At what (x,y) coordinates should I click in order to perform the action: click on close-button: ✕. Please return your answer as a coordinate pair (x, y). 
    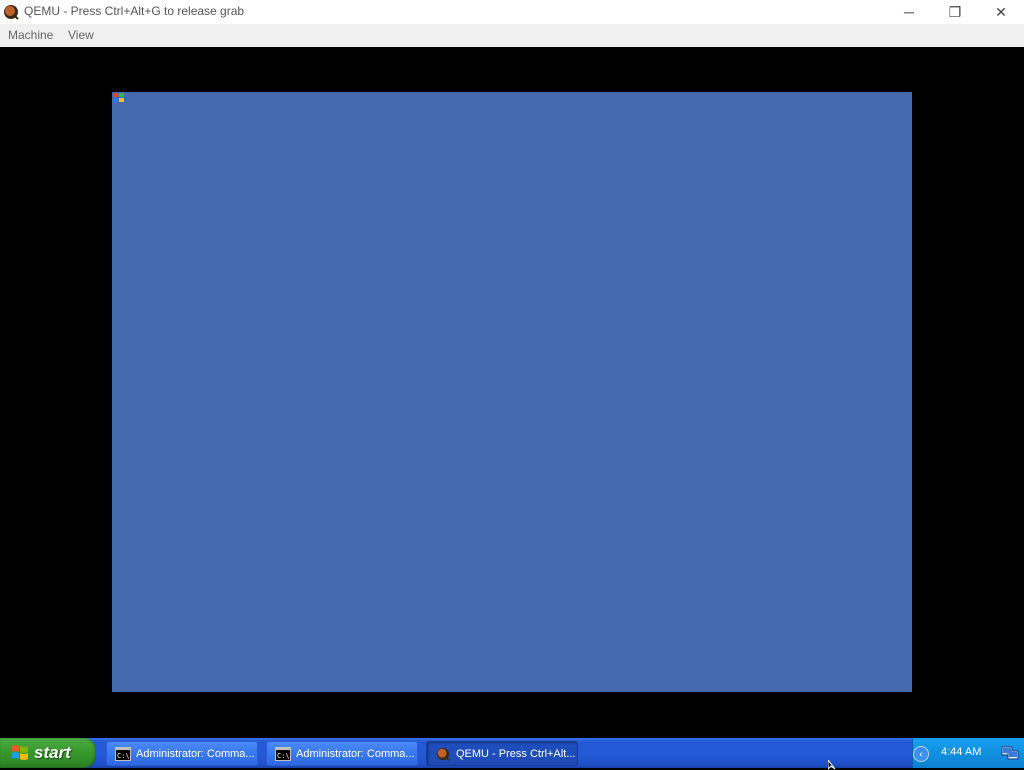
    Looking at the image, I should click on (1001, 12).